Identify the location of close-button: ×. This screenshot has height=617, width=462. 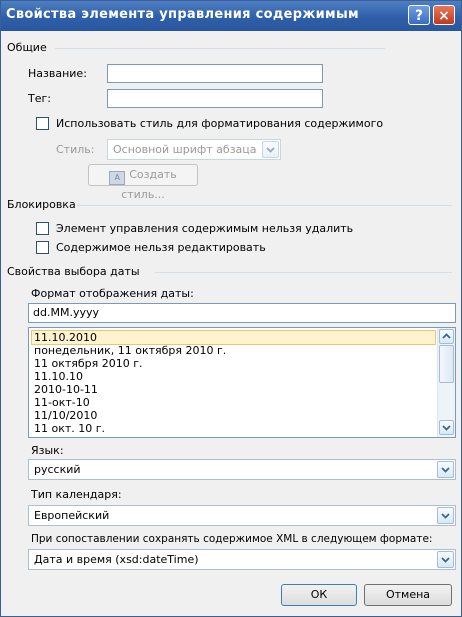
(444, 15).